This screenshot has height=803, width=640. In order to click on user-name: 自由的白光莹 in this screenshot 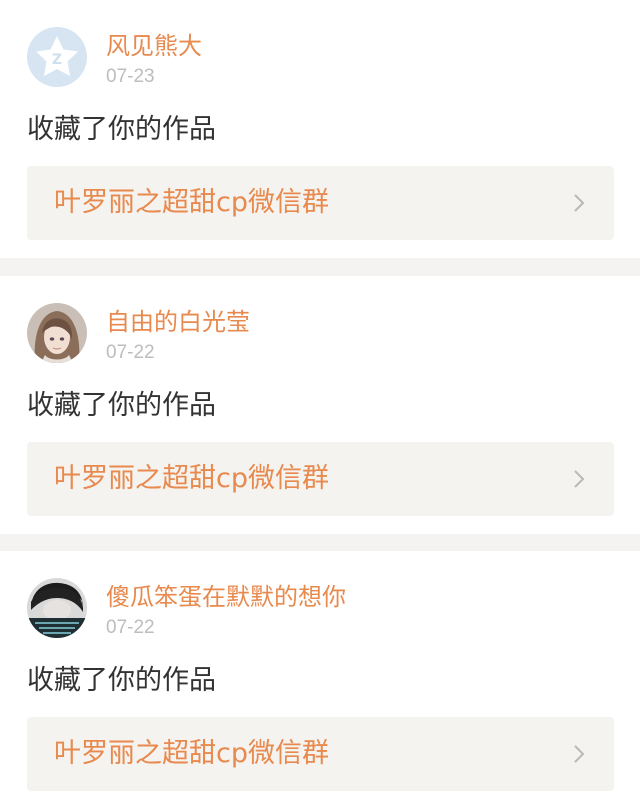, I will do `click(178, 322)`.